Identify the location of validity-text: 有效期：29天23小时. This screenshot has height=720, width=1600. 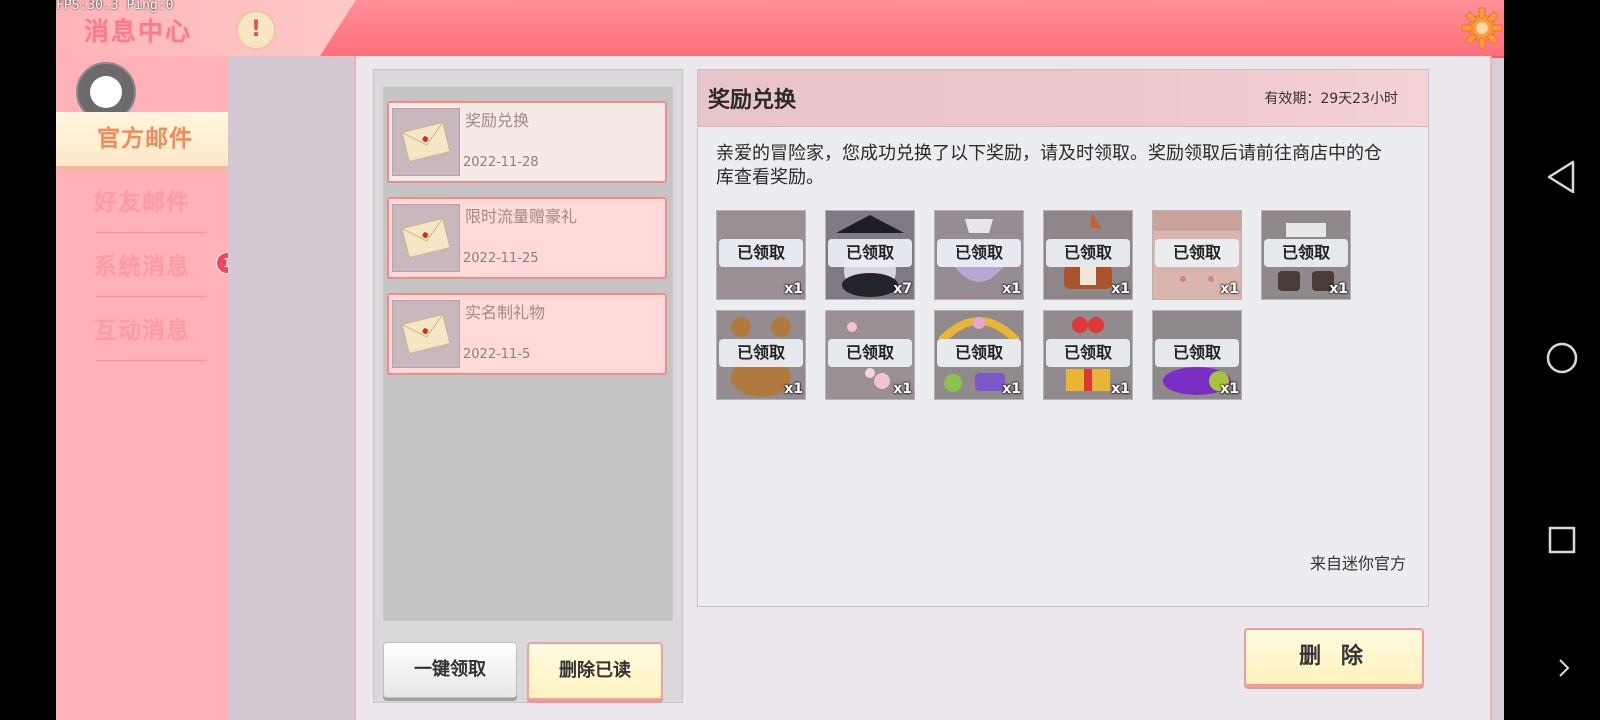
(1331, 99).